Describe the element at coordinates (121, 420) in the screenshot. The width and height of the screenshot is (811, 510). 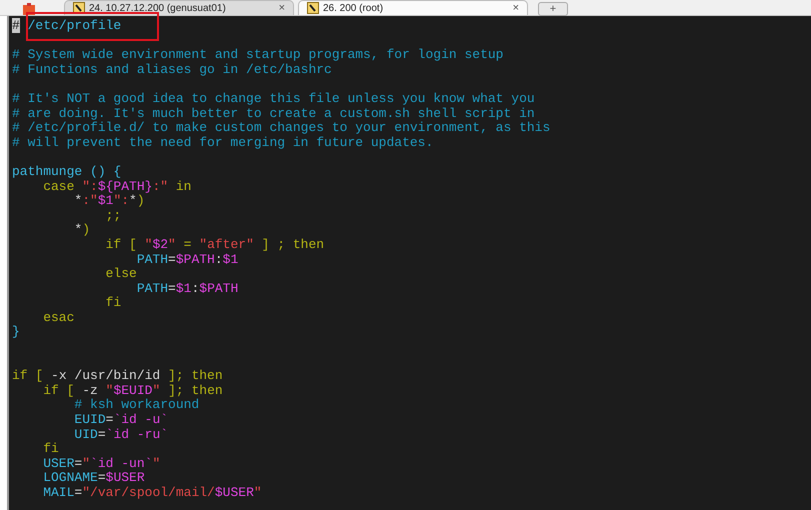
I see `code-line: EUID=`id -u`` at that location.